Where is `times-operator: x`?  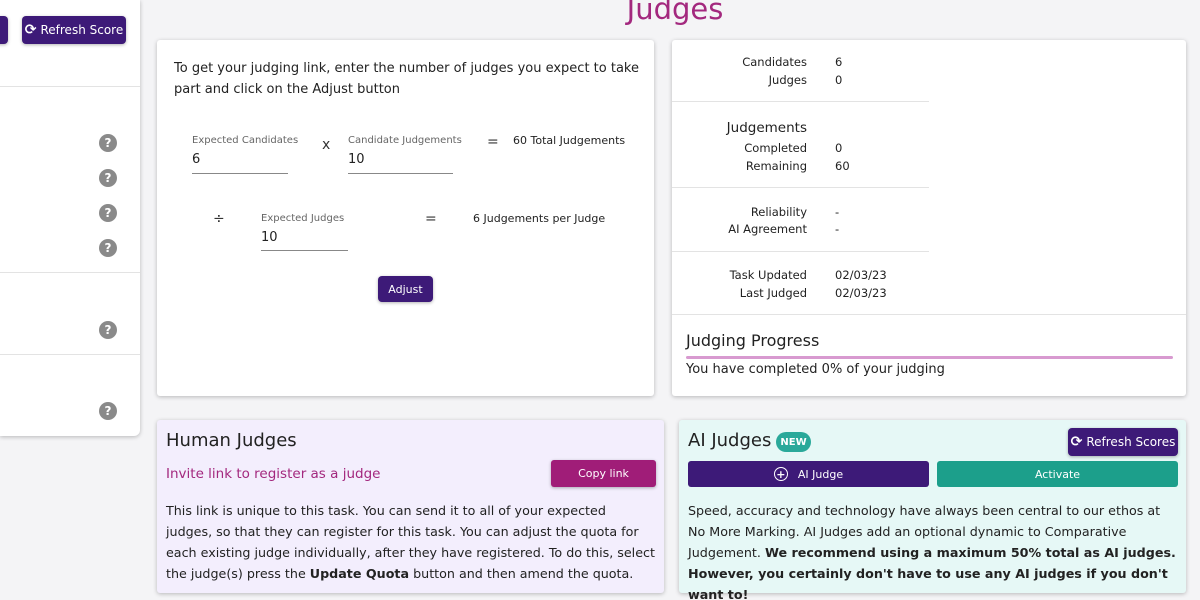
times-operator: x is located at coordinates (326, 145).